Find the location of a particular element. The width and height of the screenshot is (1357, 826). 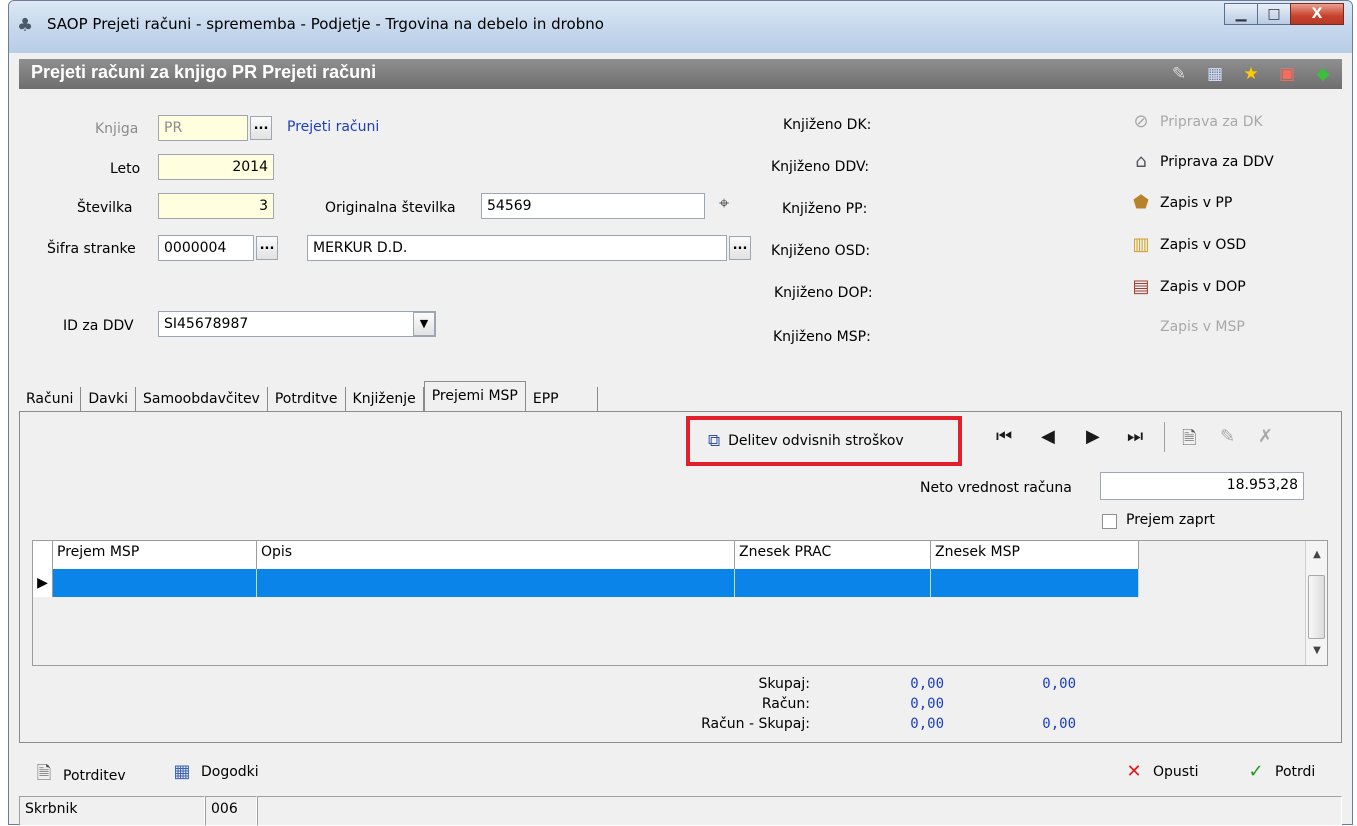

scroll-up-icon: ▲ is located at coordinates (1317, 554).